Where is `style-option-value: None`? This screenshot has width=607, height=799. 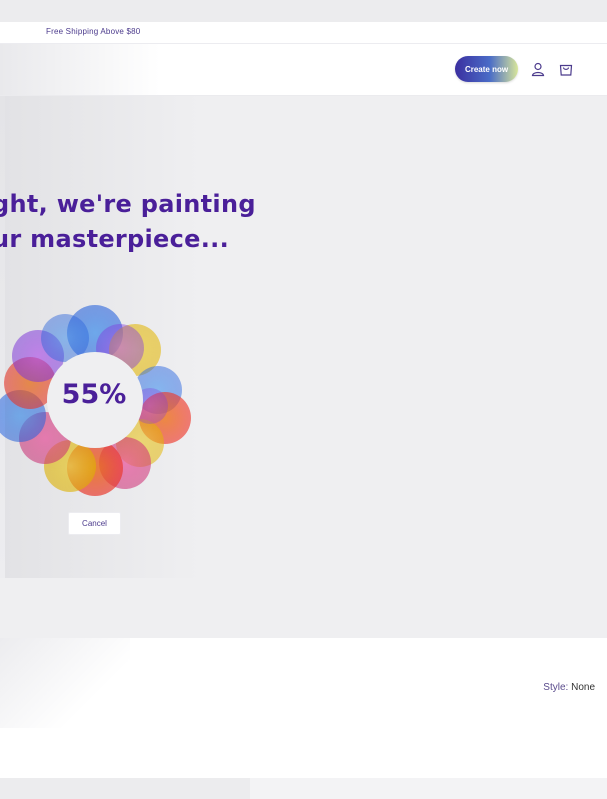 style-option-value: None is located at coordinates (583, 687).